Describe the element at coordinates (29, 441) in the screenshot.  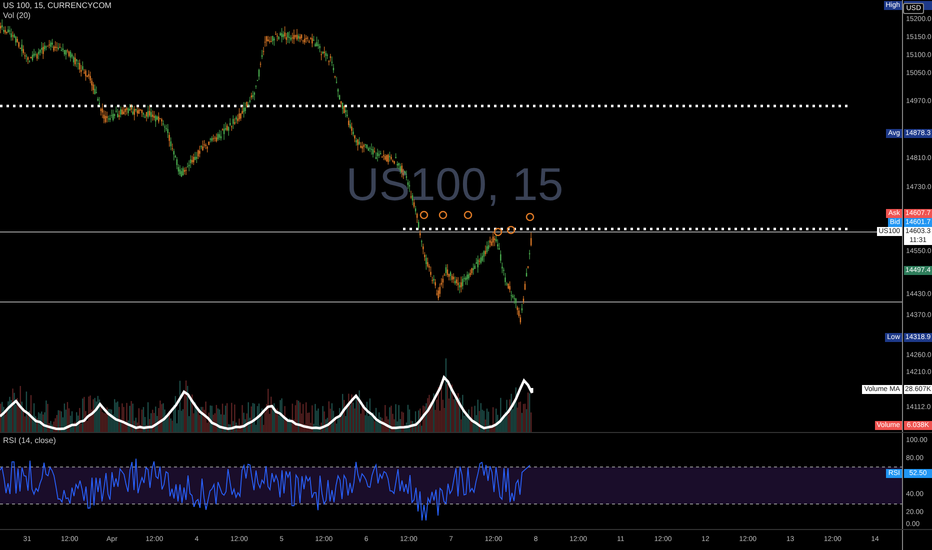
I see `rsi-legend: RSI (14, close)` at that location.